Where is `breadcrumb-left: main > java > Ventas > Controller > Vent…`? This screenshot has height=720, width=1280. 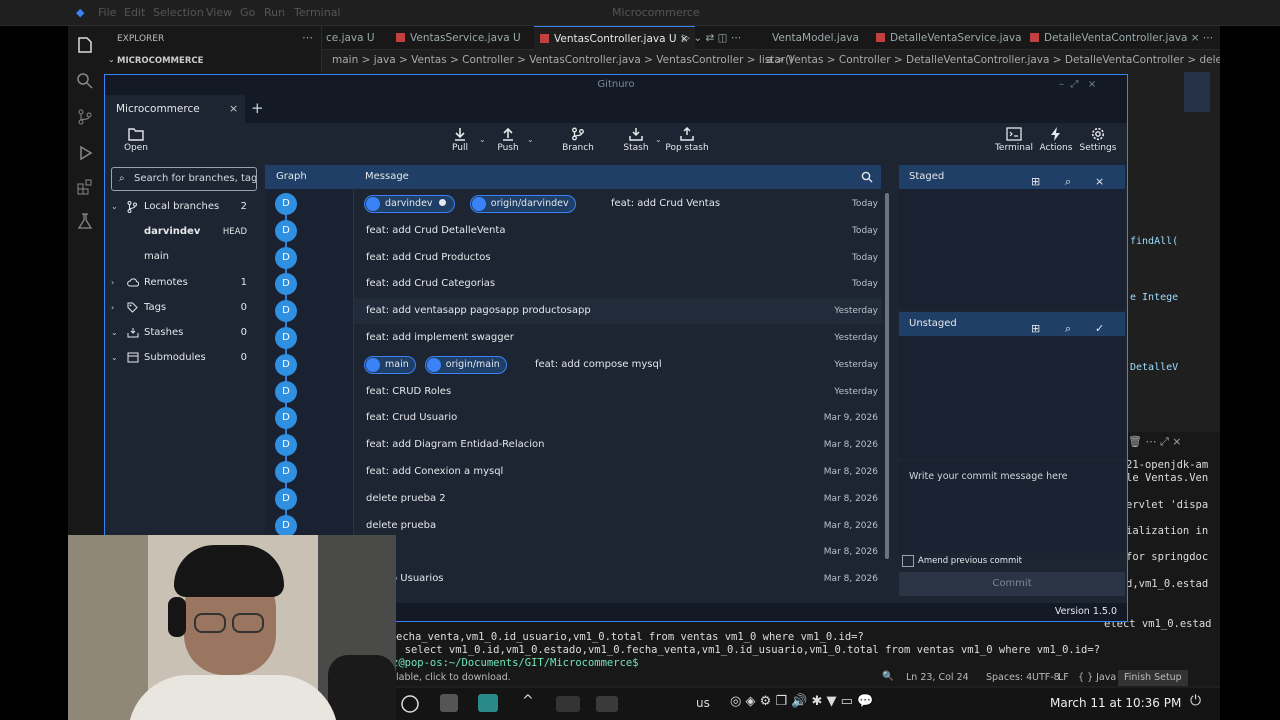 breadcrumb-left: main > java > Ventas > Controller > Vent… is located at coordinates (562, 60).